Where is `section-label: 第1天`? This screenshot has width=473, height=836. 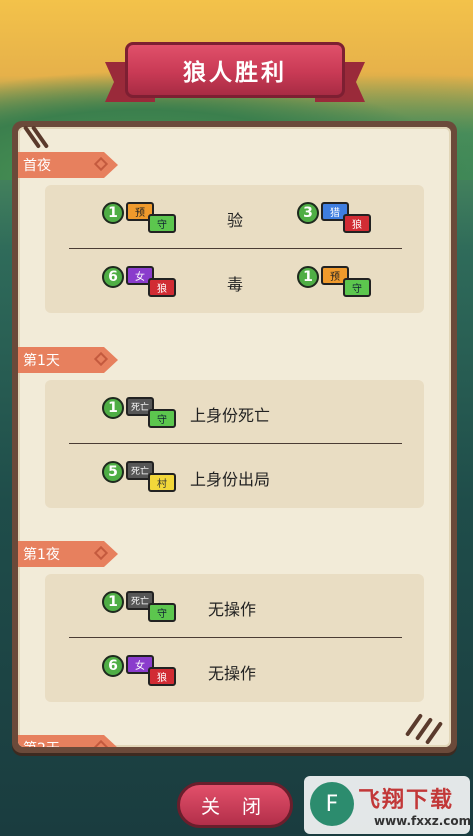
section-label: 第1天 is located at coordinates (41, 361).